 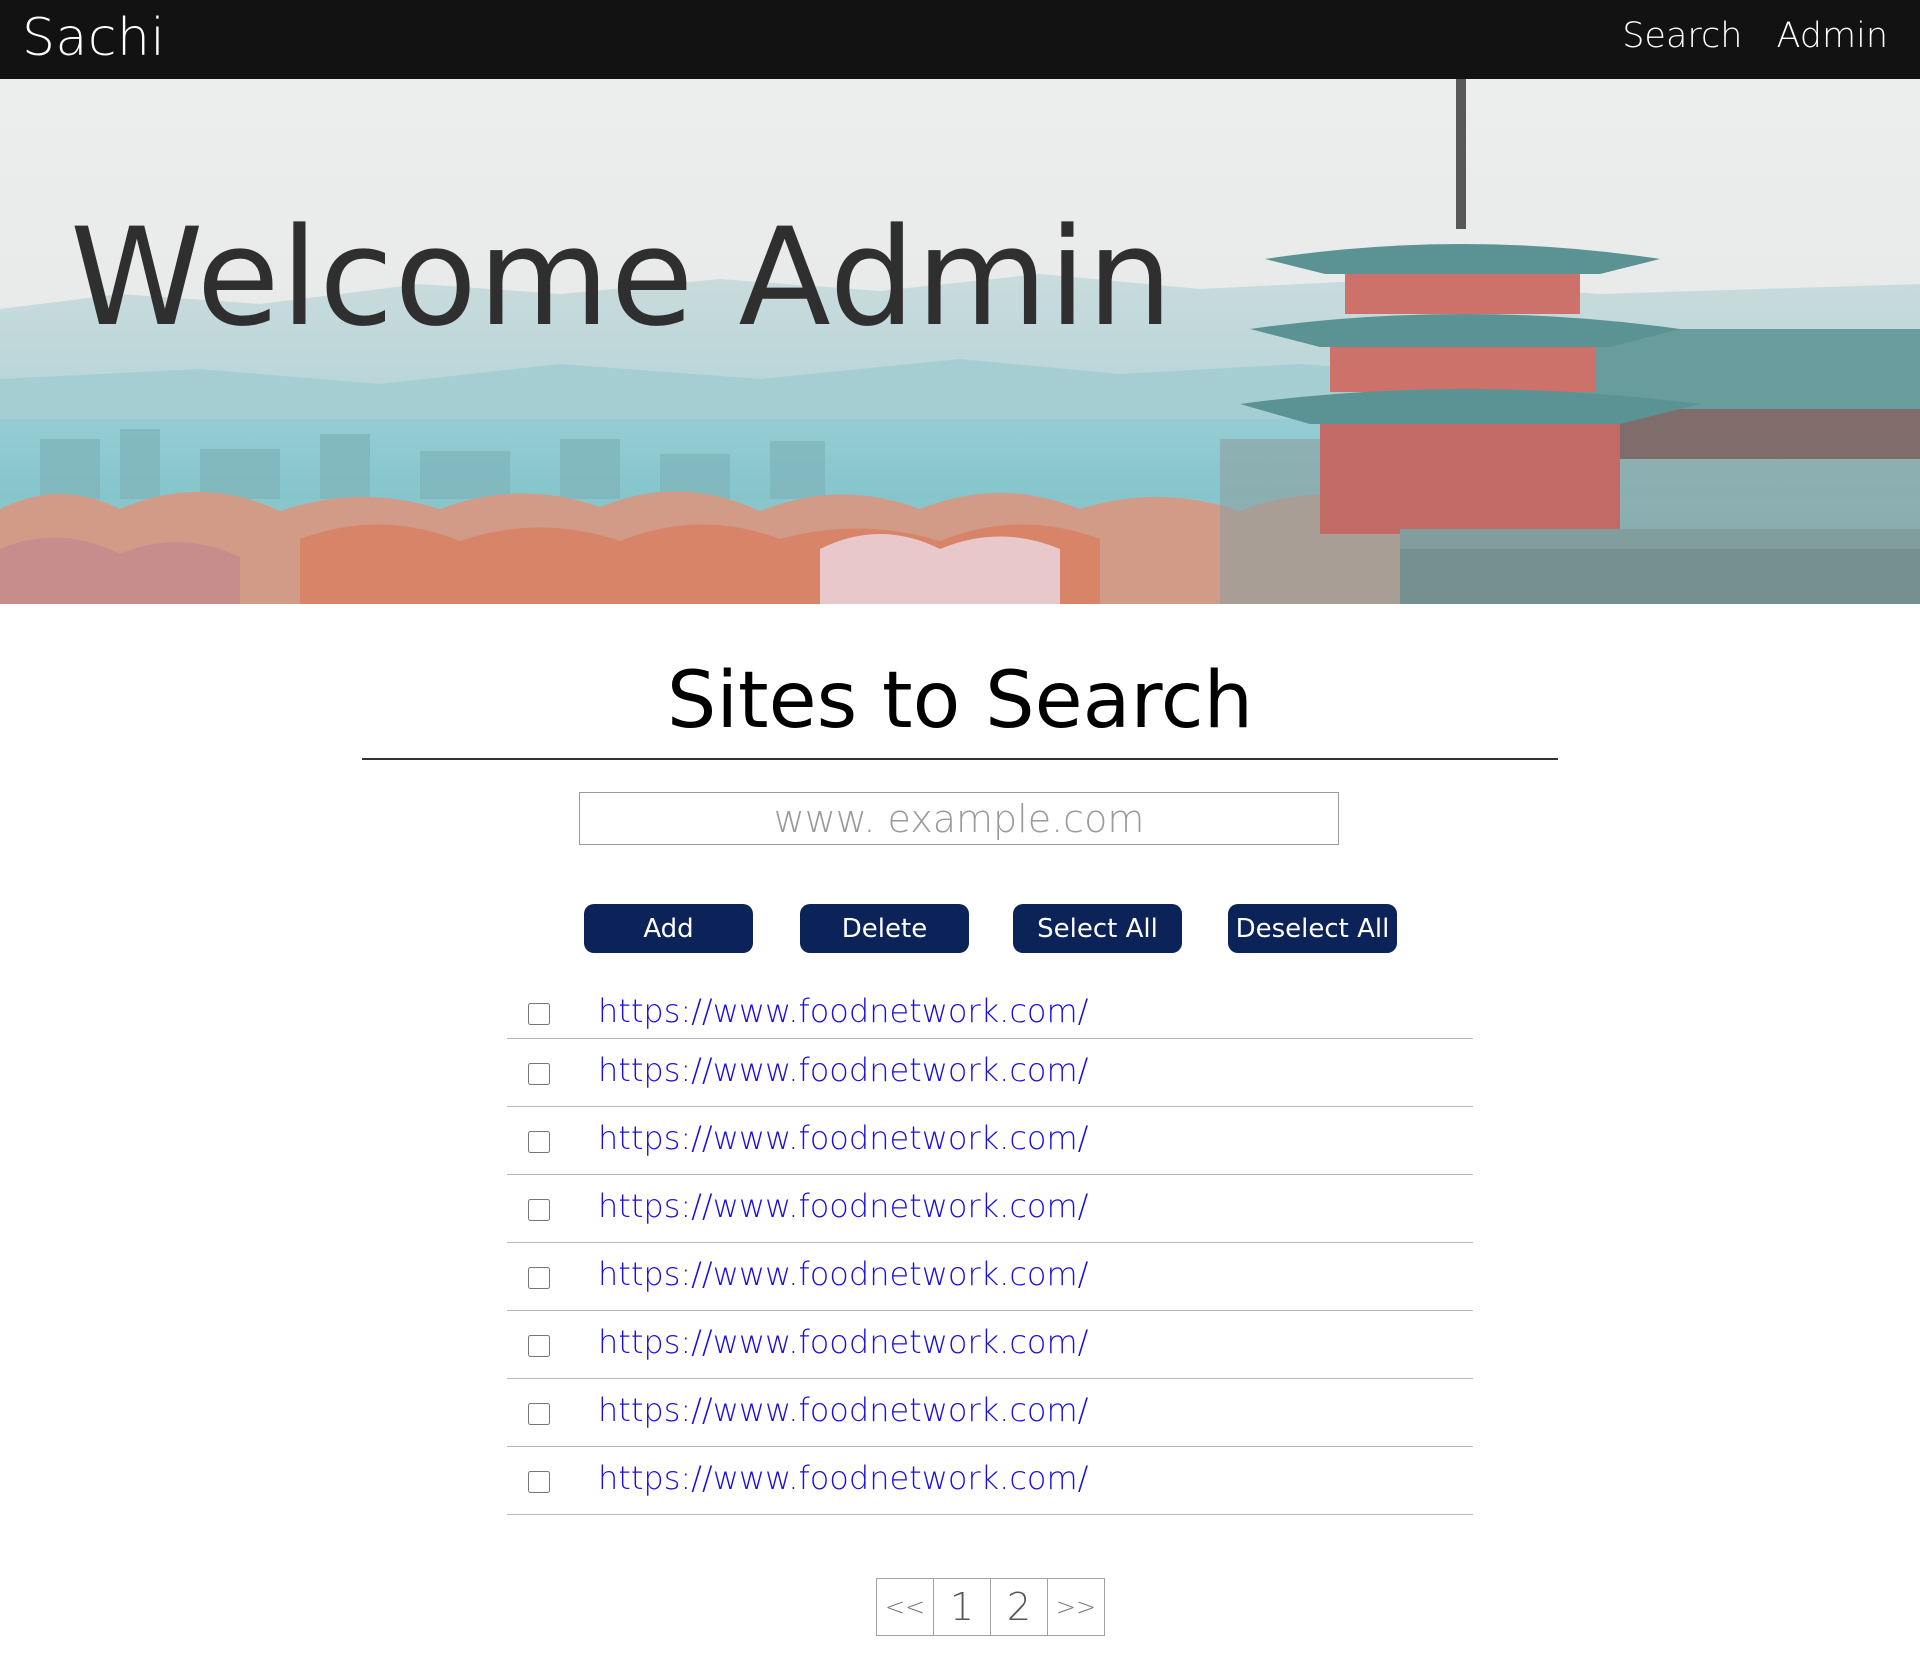 I want to click on hero-title: Welcome Admin, so click(x=622, y=277).